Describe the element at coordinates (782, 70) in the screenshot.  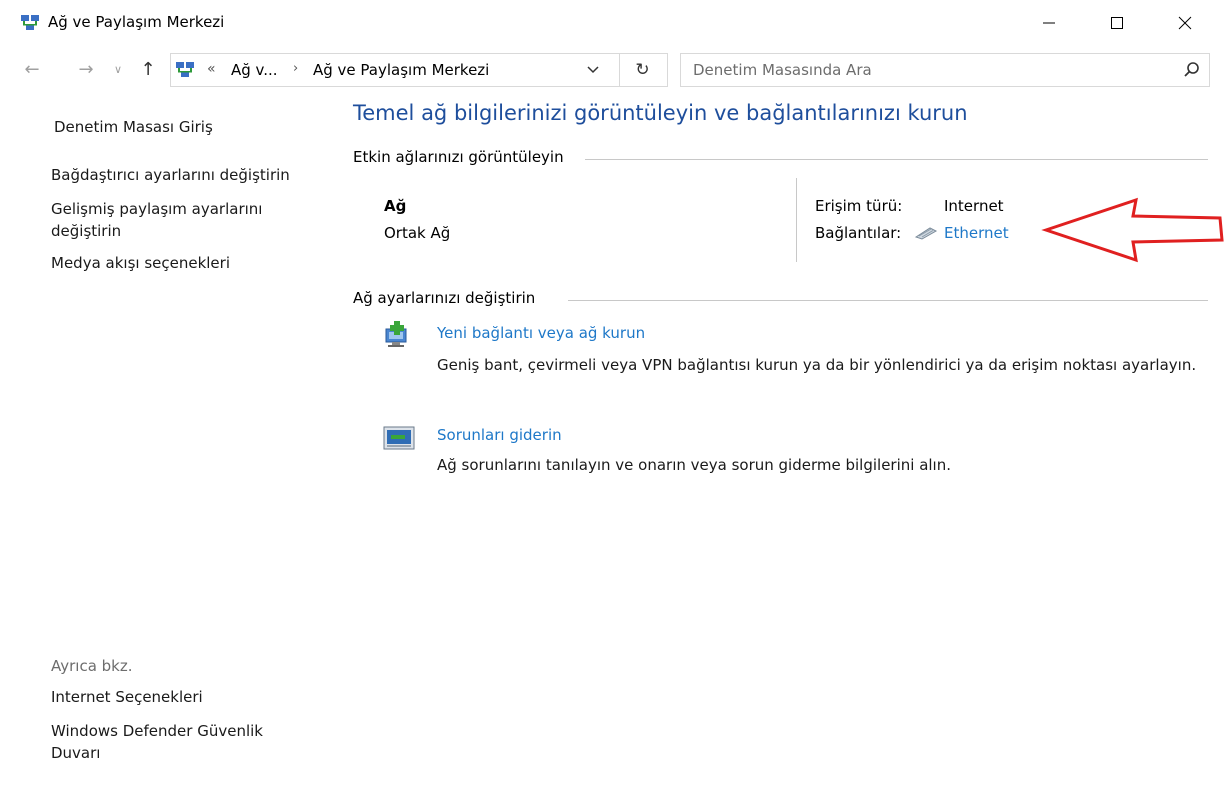
I see `search-input: Denetim Masasında Ara` at that location.